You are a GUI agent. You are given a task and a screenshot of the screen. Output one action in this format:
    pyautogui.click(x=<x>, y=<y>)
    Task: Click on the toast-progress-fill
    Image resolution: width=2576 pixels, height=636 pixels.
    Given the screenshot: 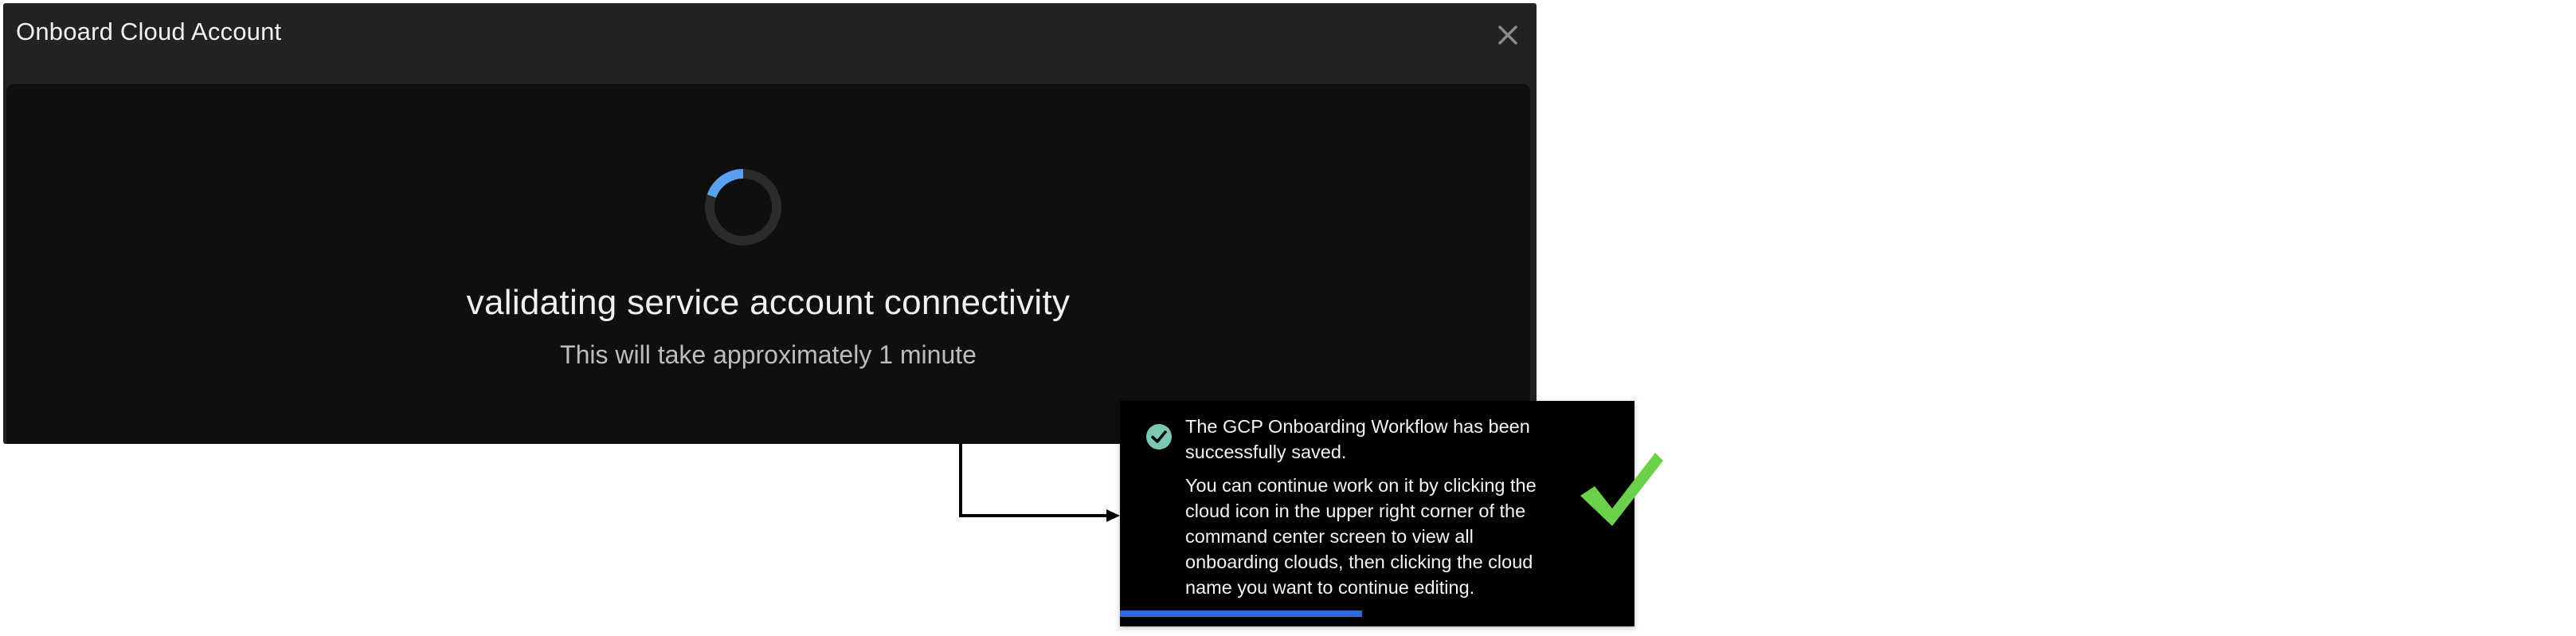 What is the action you would take?
    pyautogui.click(x=1241, y=613)
    